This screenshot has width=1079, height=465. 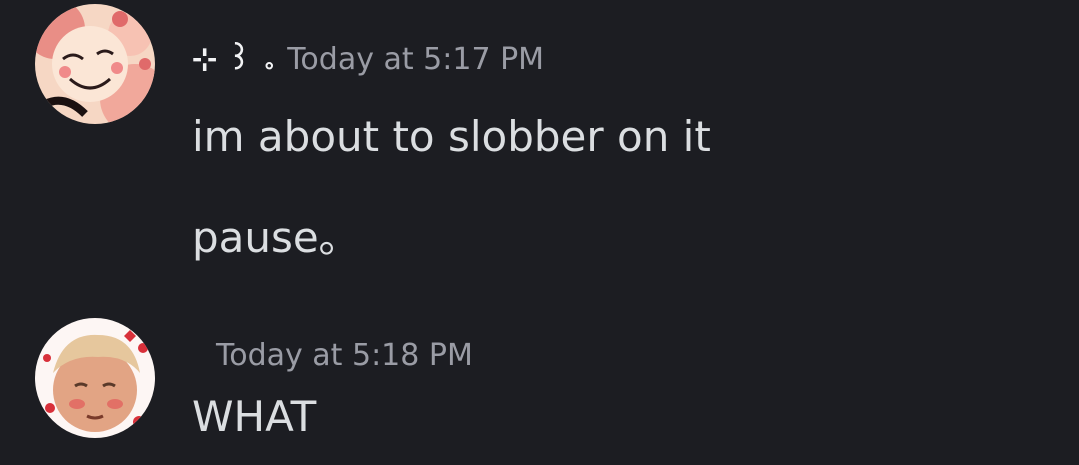 I want to click on message-text: WHAT, so click(x=254, y=416).